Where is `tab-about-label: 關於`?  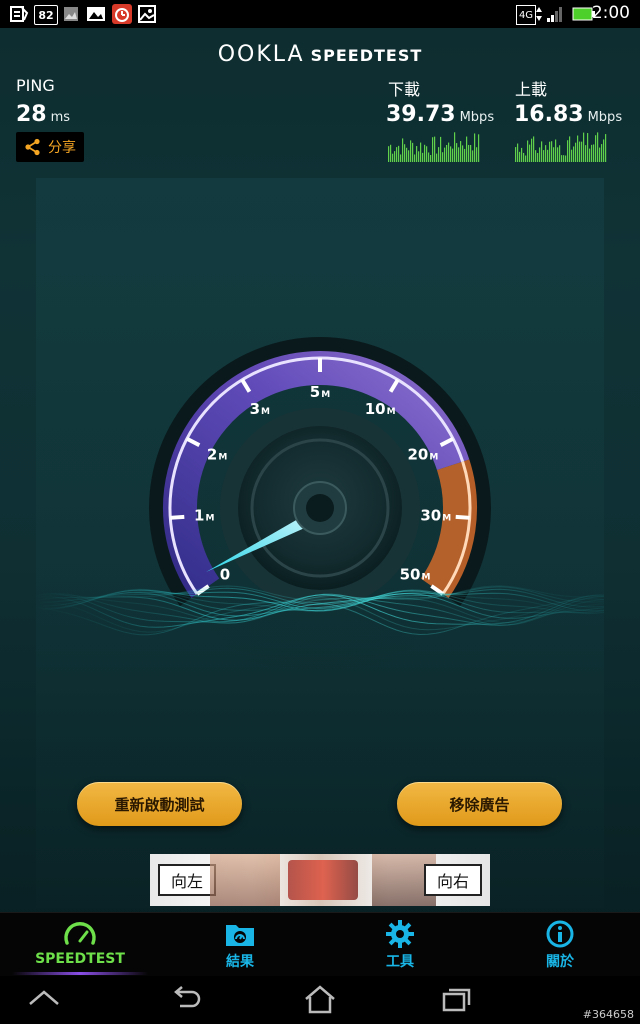
tab-about-label: 關於 is located at coordinates (560, 962).